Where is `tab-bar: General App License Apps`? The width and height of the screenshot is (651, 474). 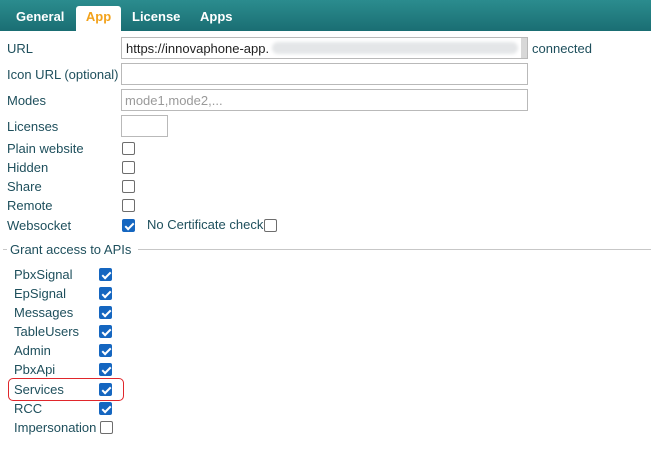
tab-bar: General App License Apps is located at coordinates (325, 15).